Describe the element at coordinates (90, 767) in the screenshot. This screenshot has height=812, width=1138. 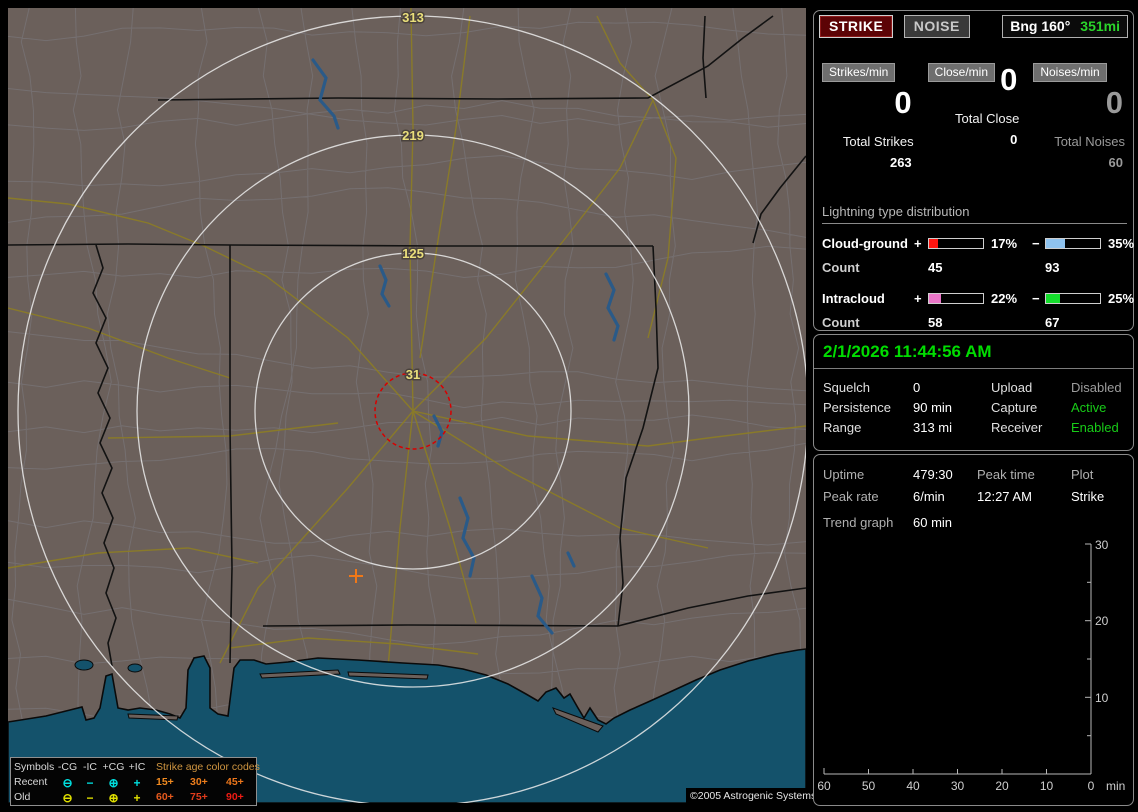
I see `legend-col-neg-ic: -IC` at that location.